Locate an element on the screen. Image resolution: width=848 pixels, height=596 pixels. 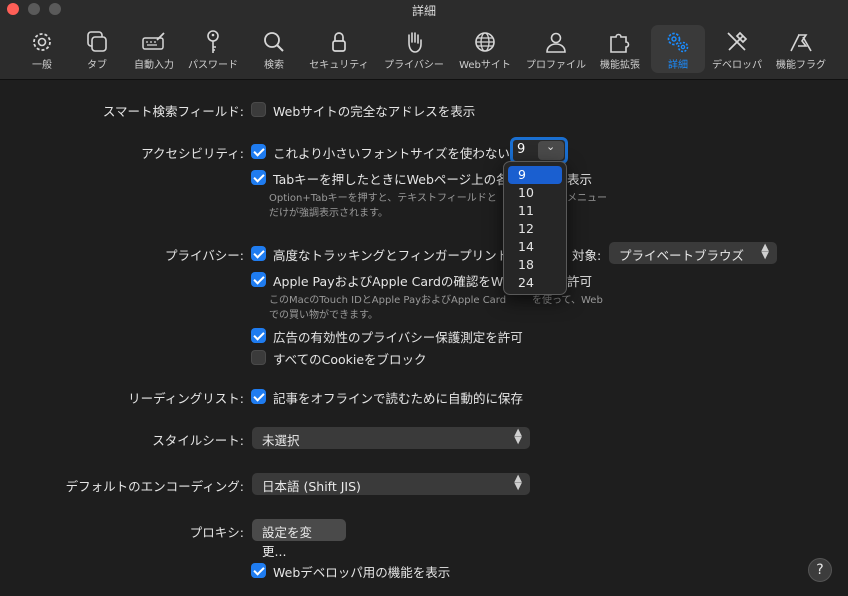
apple-pay-help-1: このMacのTouch IDとApple PayおよびApple Card is located at coordinates (388, 300).